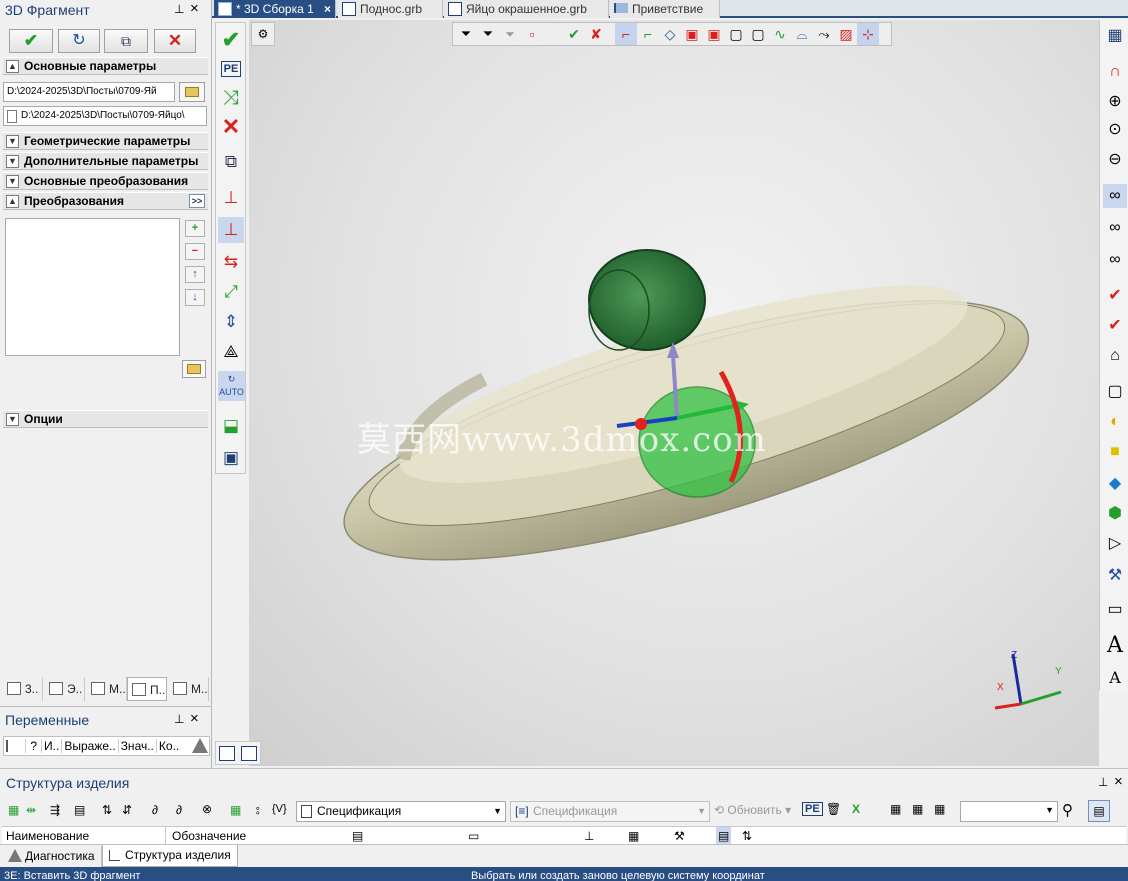 Image resolution: width=1128 pixels, height=881 pixels. What do you see at coordinates (1115, 356) in the screenshot?
I see `section-icon: ⌂` at bounding box center [1115, 356].